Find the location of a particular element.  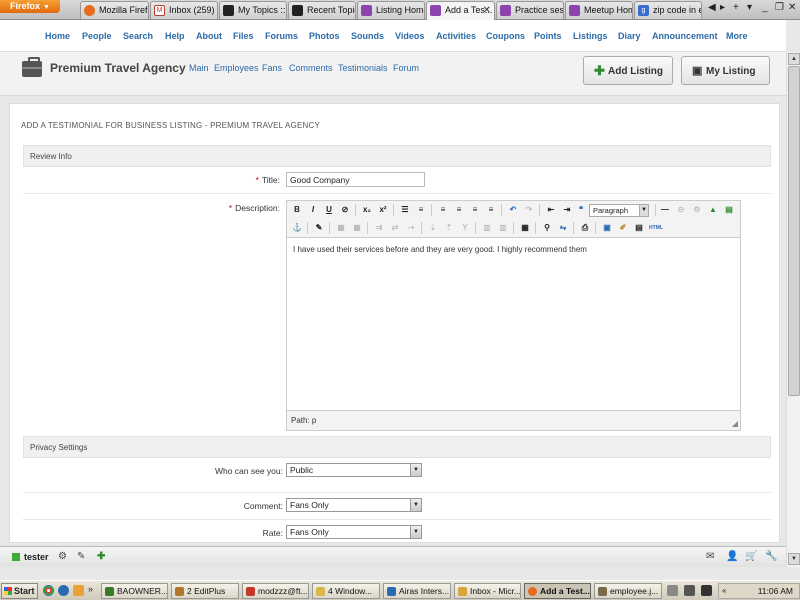

tool-icon is located at coordinates (672, 590).